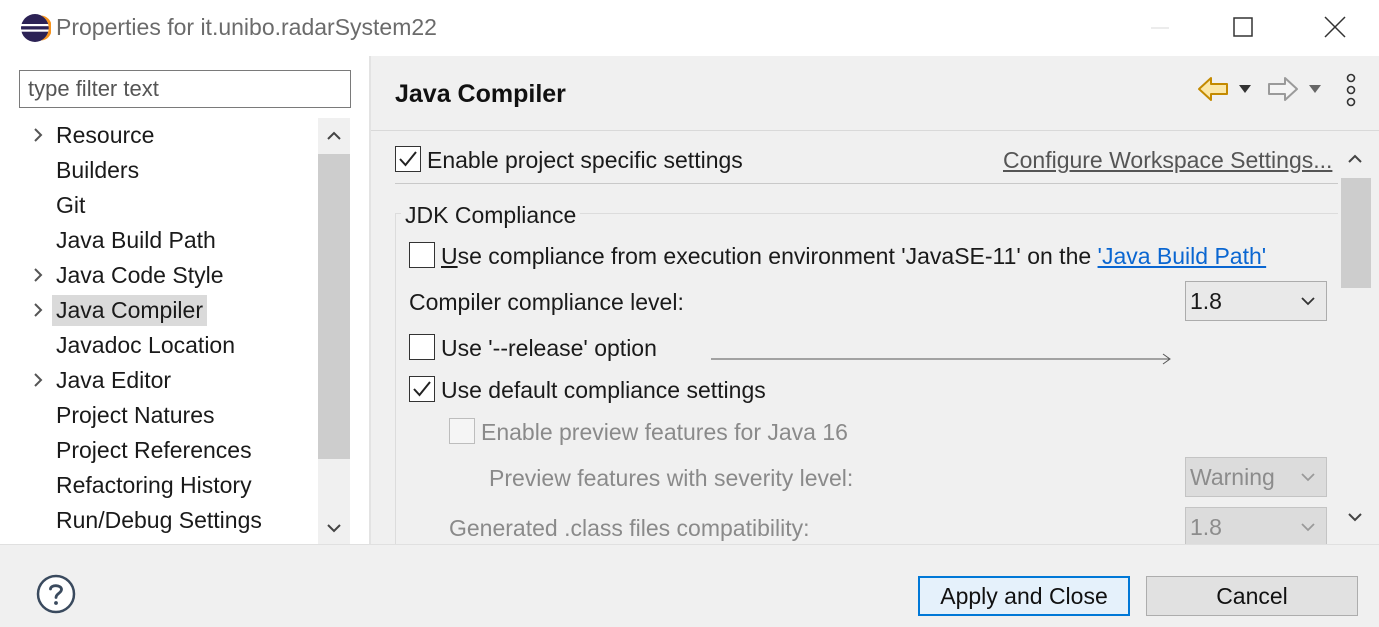 This screenshot has height=627, width=1379. Describe the element at coordinates (159, 205) in the screenshot. I see `tree-item-git: Git` at that location.